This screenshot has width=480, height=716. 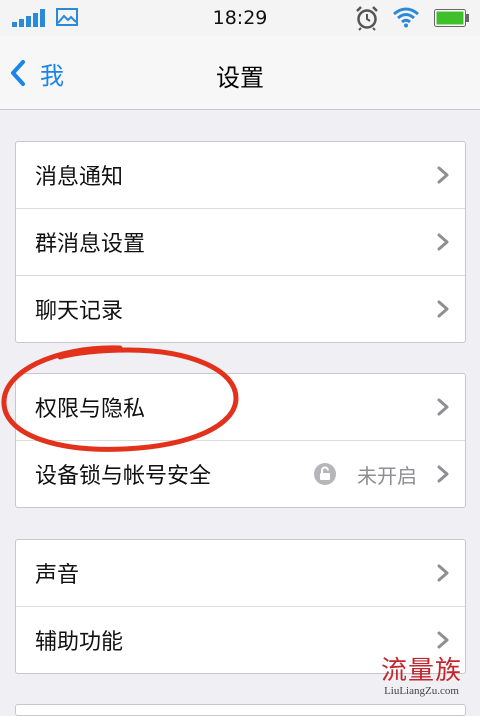 What do you see at coordinates (240, 573) in the screenshot?
I see `sound-row: 声音` at bounding box center [240, 573].